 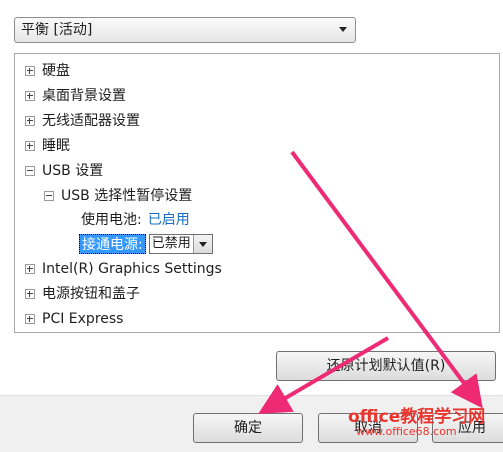 What do you see at coordinates (91, 294) in the screenshot?
I see `tree-item-label: 电源按钮和盖子` at bounding box center [91, 294].